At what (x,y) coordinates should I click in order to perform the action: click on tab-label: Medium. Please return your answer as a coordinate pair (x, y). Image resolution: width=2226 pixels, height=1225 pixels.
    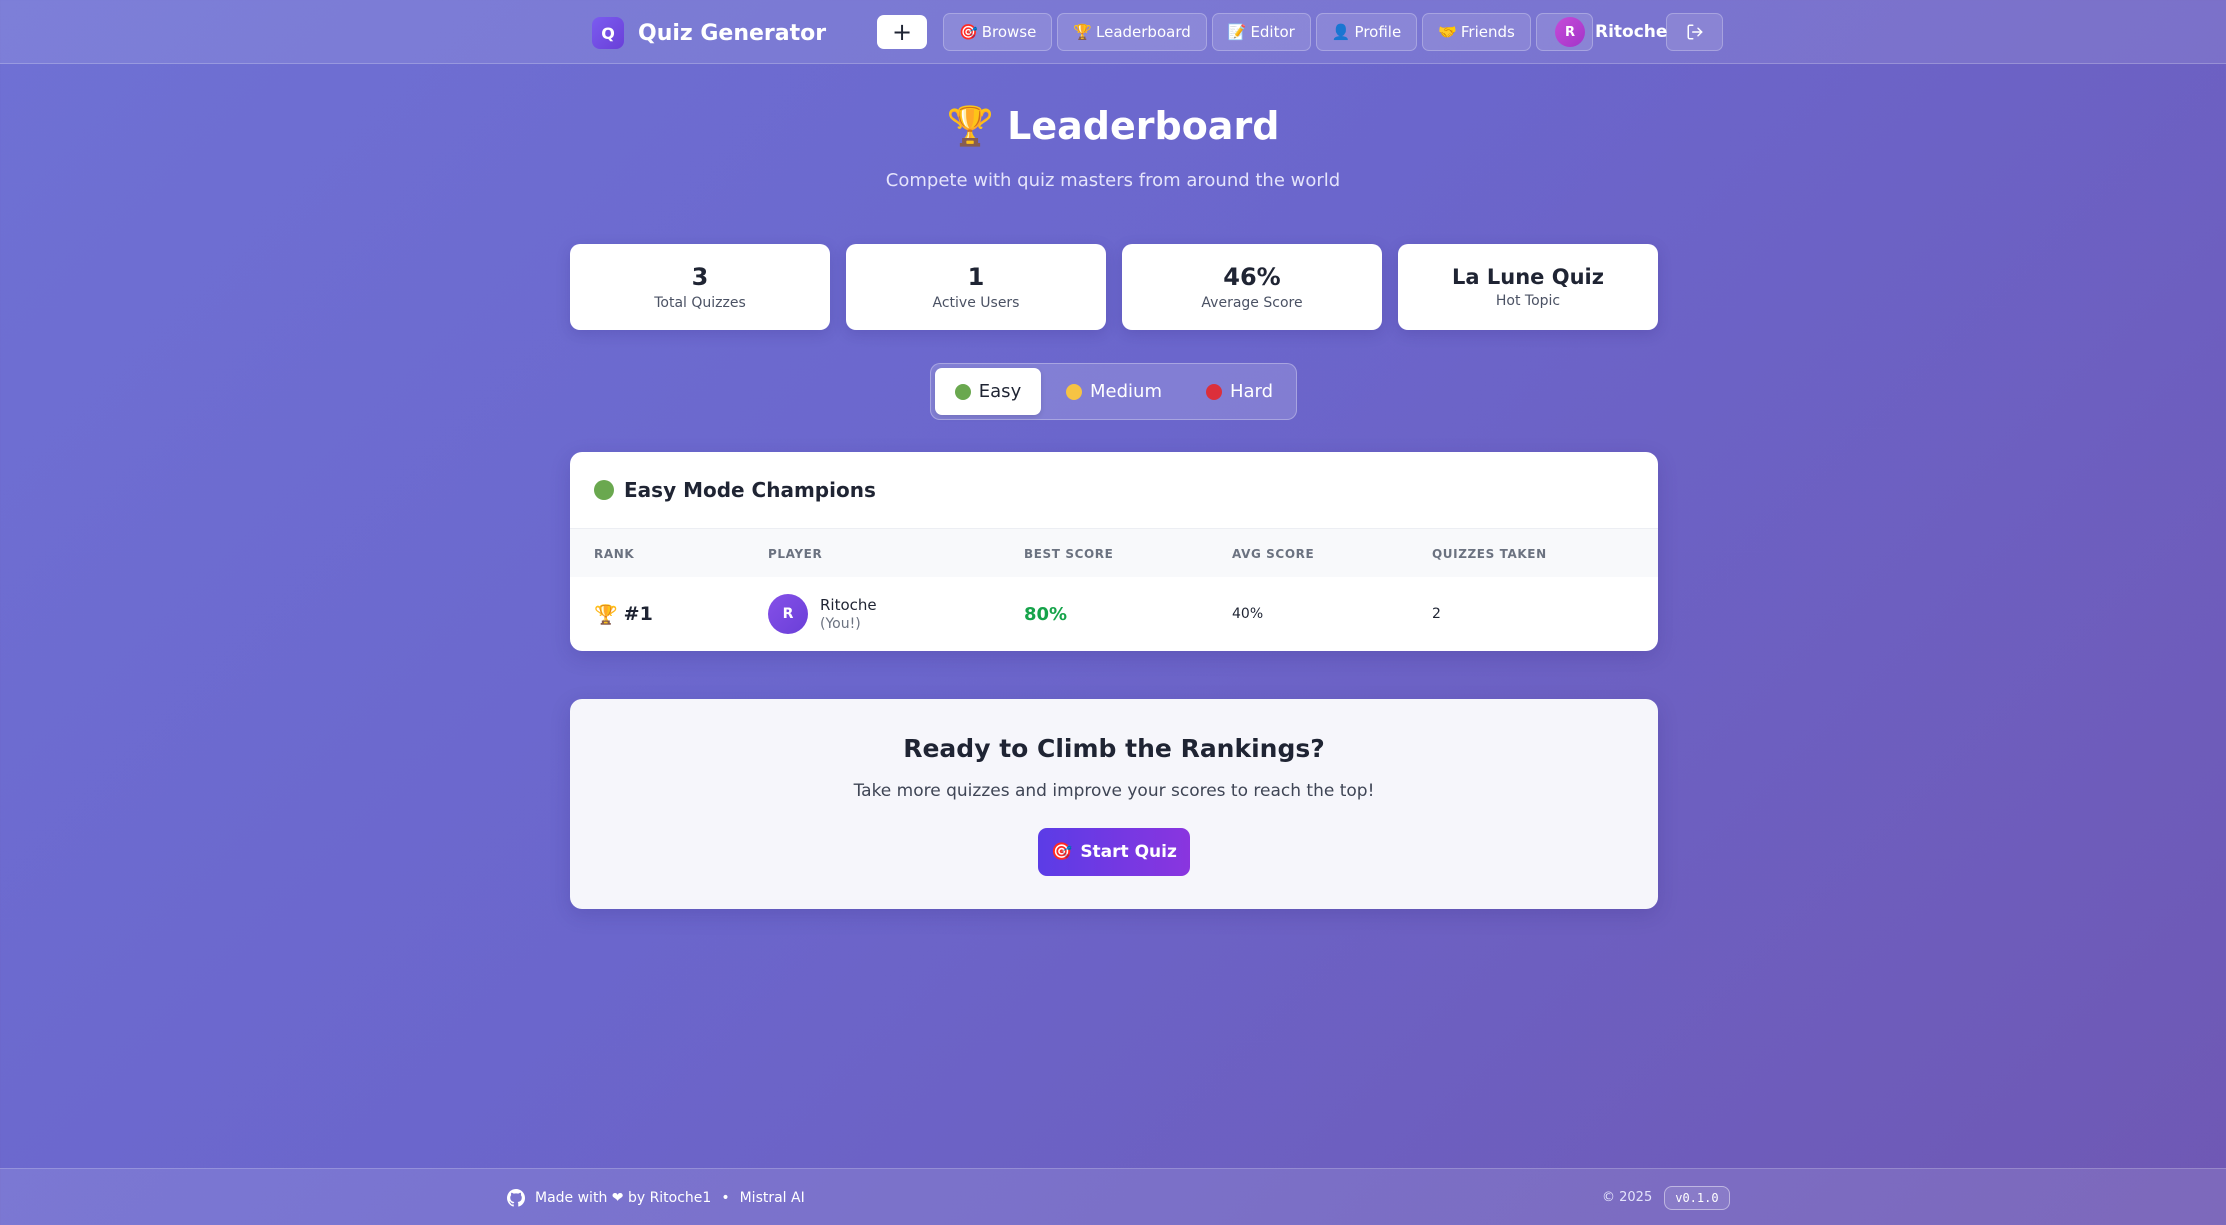
    Looking at the image, I should click on (1126, 391).